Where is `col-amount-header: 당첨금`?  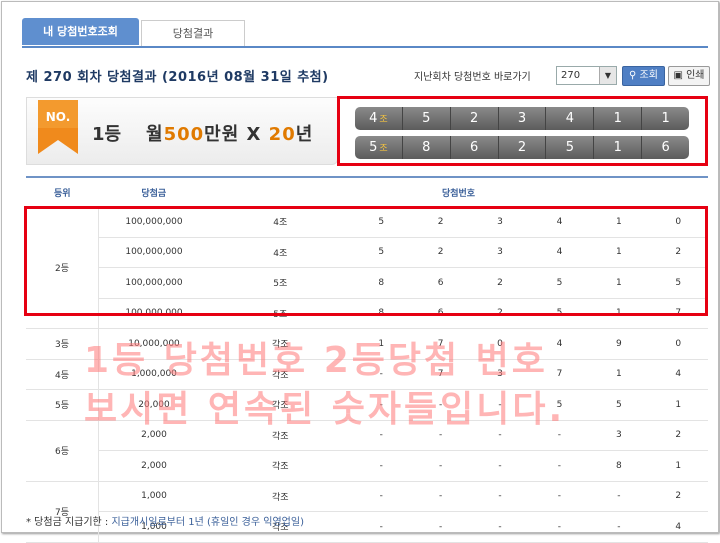 col-amount-header: 당첨금 is located at coordinates (153, 191).